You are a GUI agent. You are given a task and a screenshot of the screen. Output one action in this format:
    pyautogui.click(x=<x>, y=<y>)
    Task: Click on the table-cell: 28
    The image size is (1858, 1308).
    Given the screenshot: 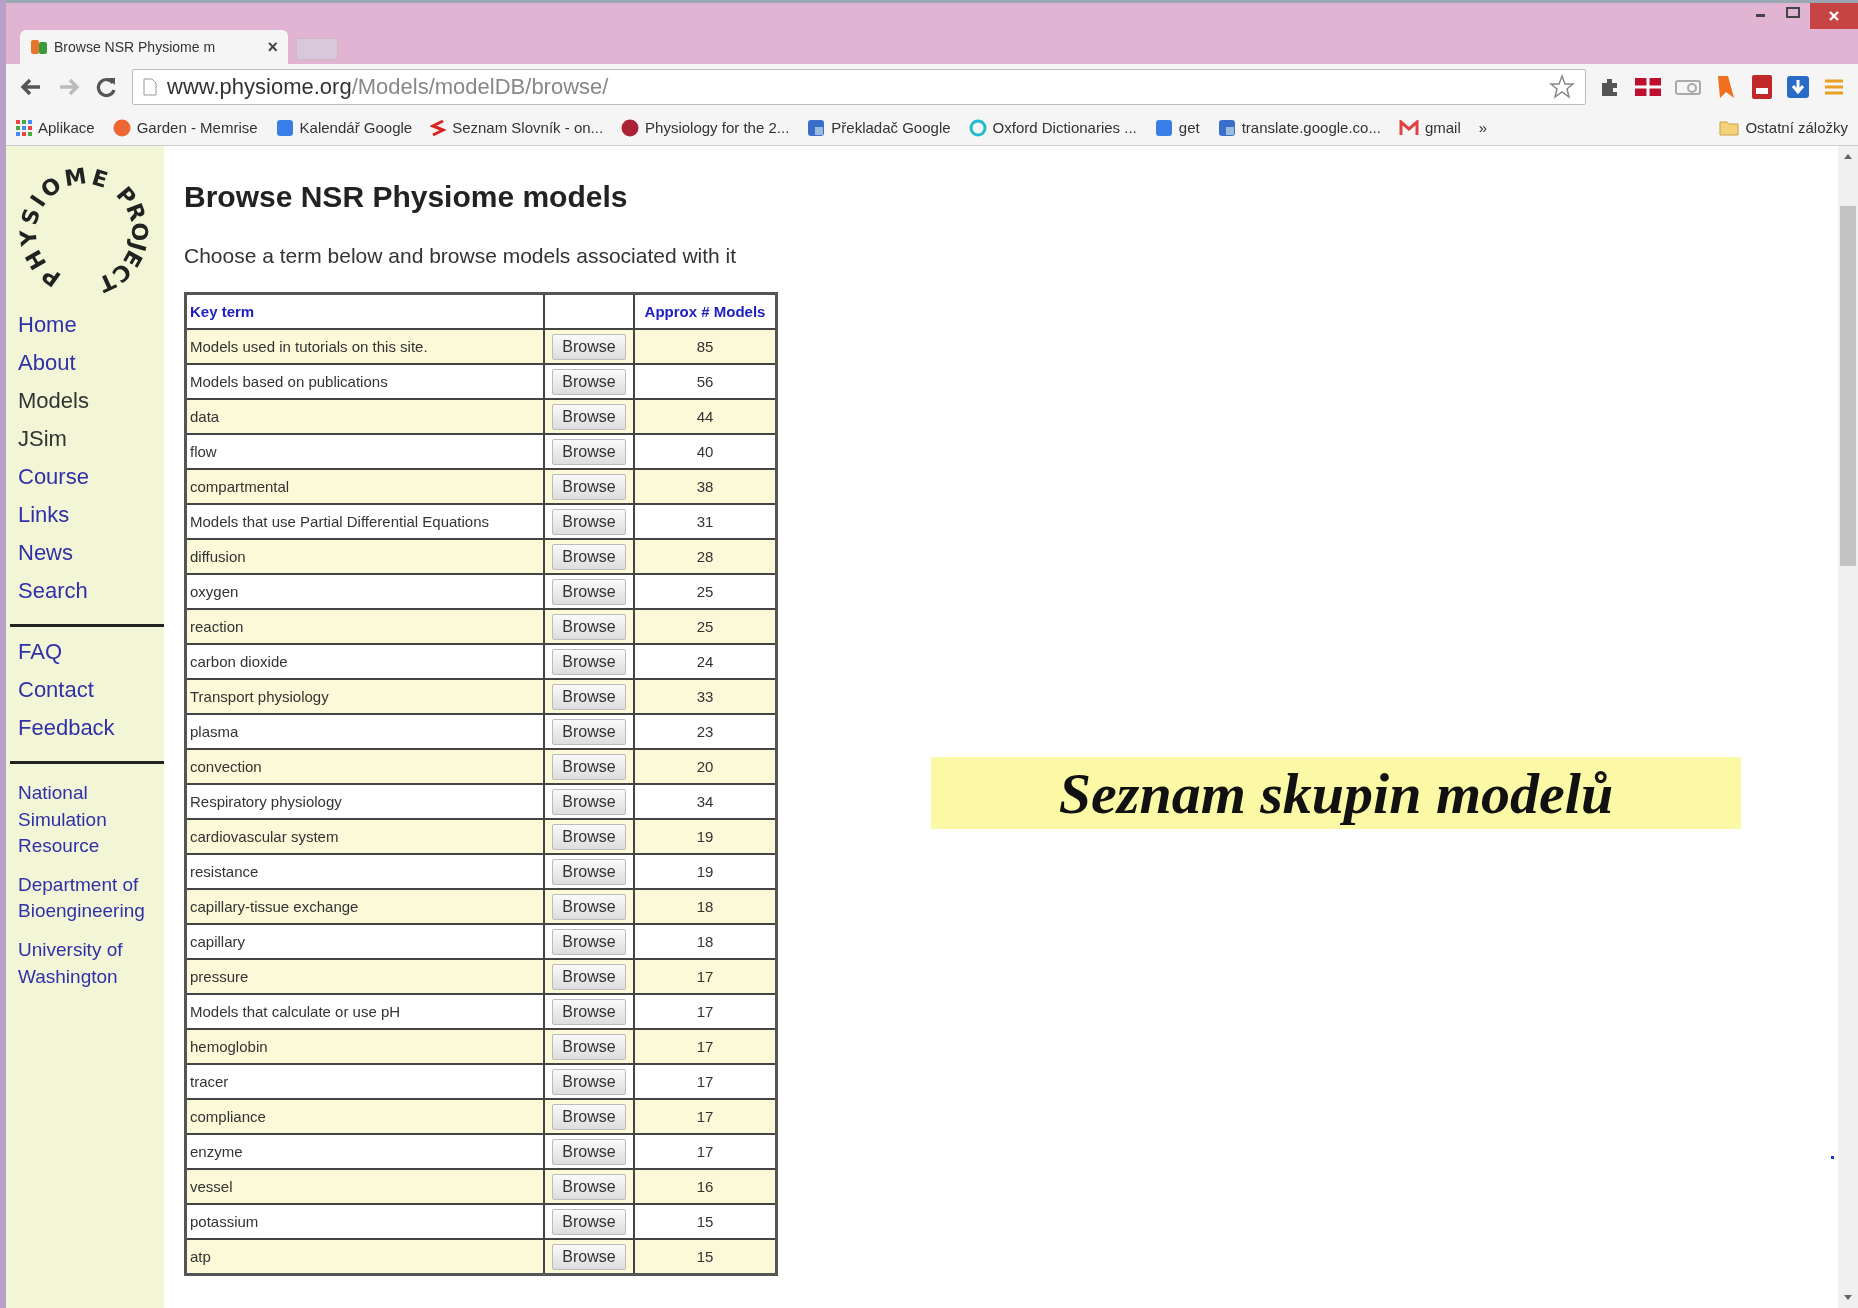 What is the action you would take?
    pyautogui.click(x=705, y=556)
    